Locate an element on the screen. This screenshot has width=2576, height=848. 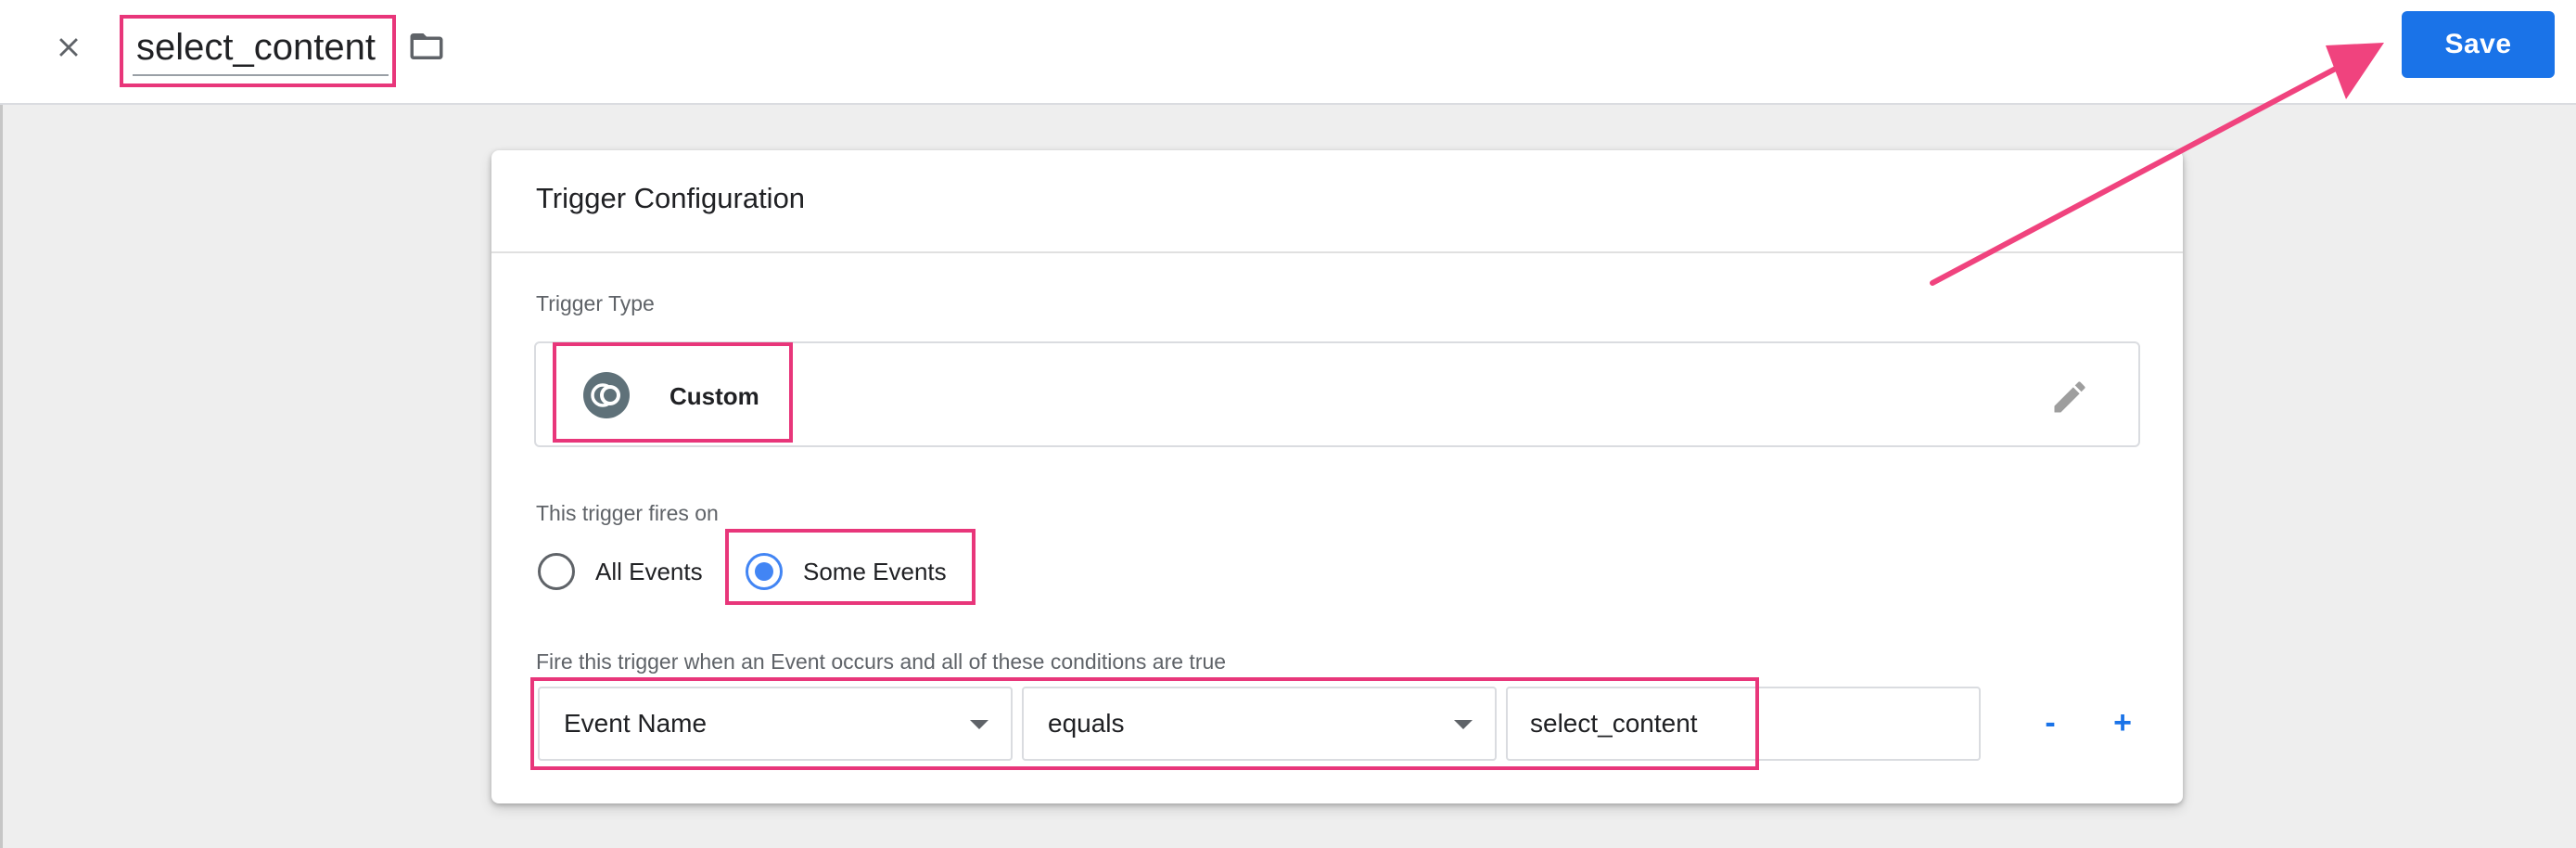
radio-some-events: Some Events is located at coordinates (846, 571).